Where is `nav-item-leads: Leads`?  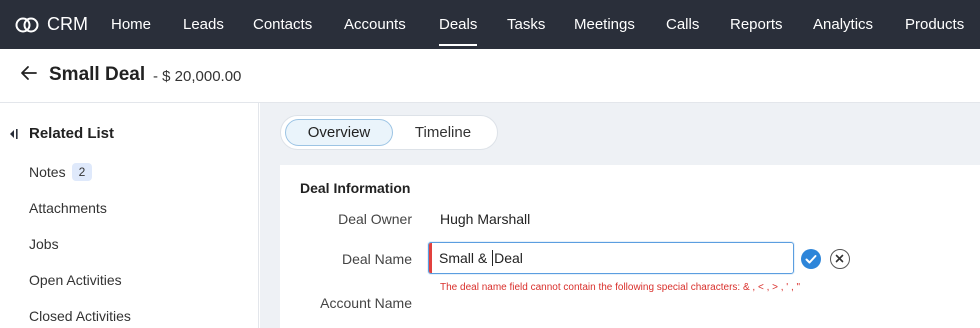 nav-item-leads: Leads is located at coordinates (203, 24).